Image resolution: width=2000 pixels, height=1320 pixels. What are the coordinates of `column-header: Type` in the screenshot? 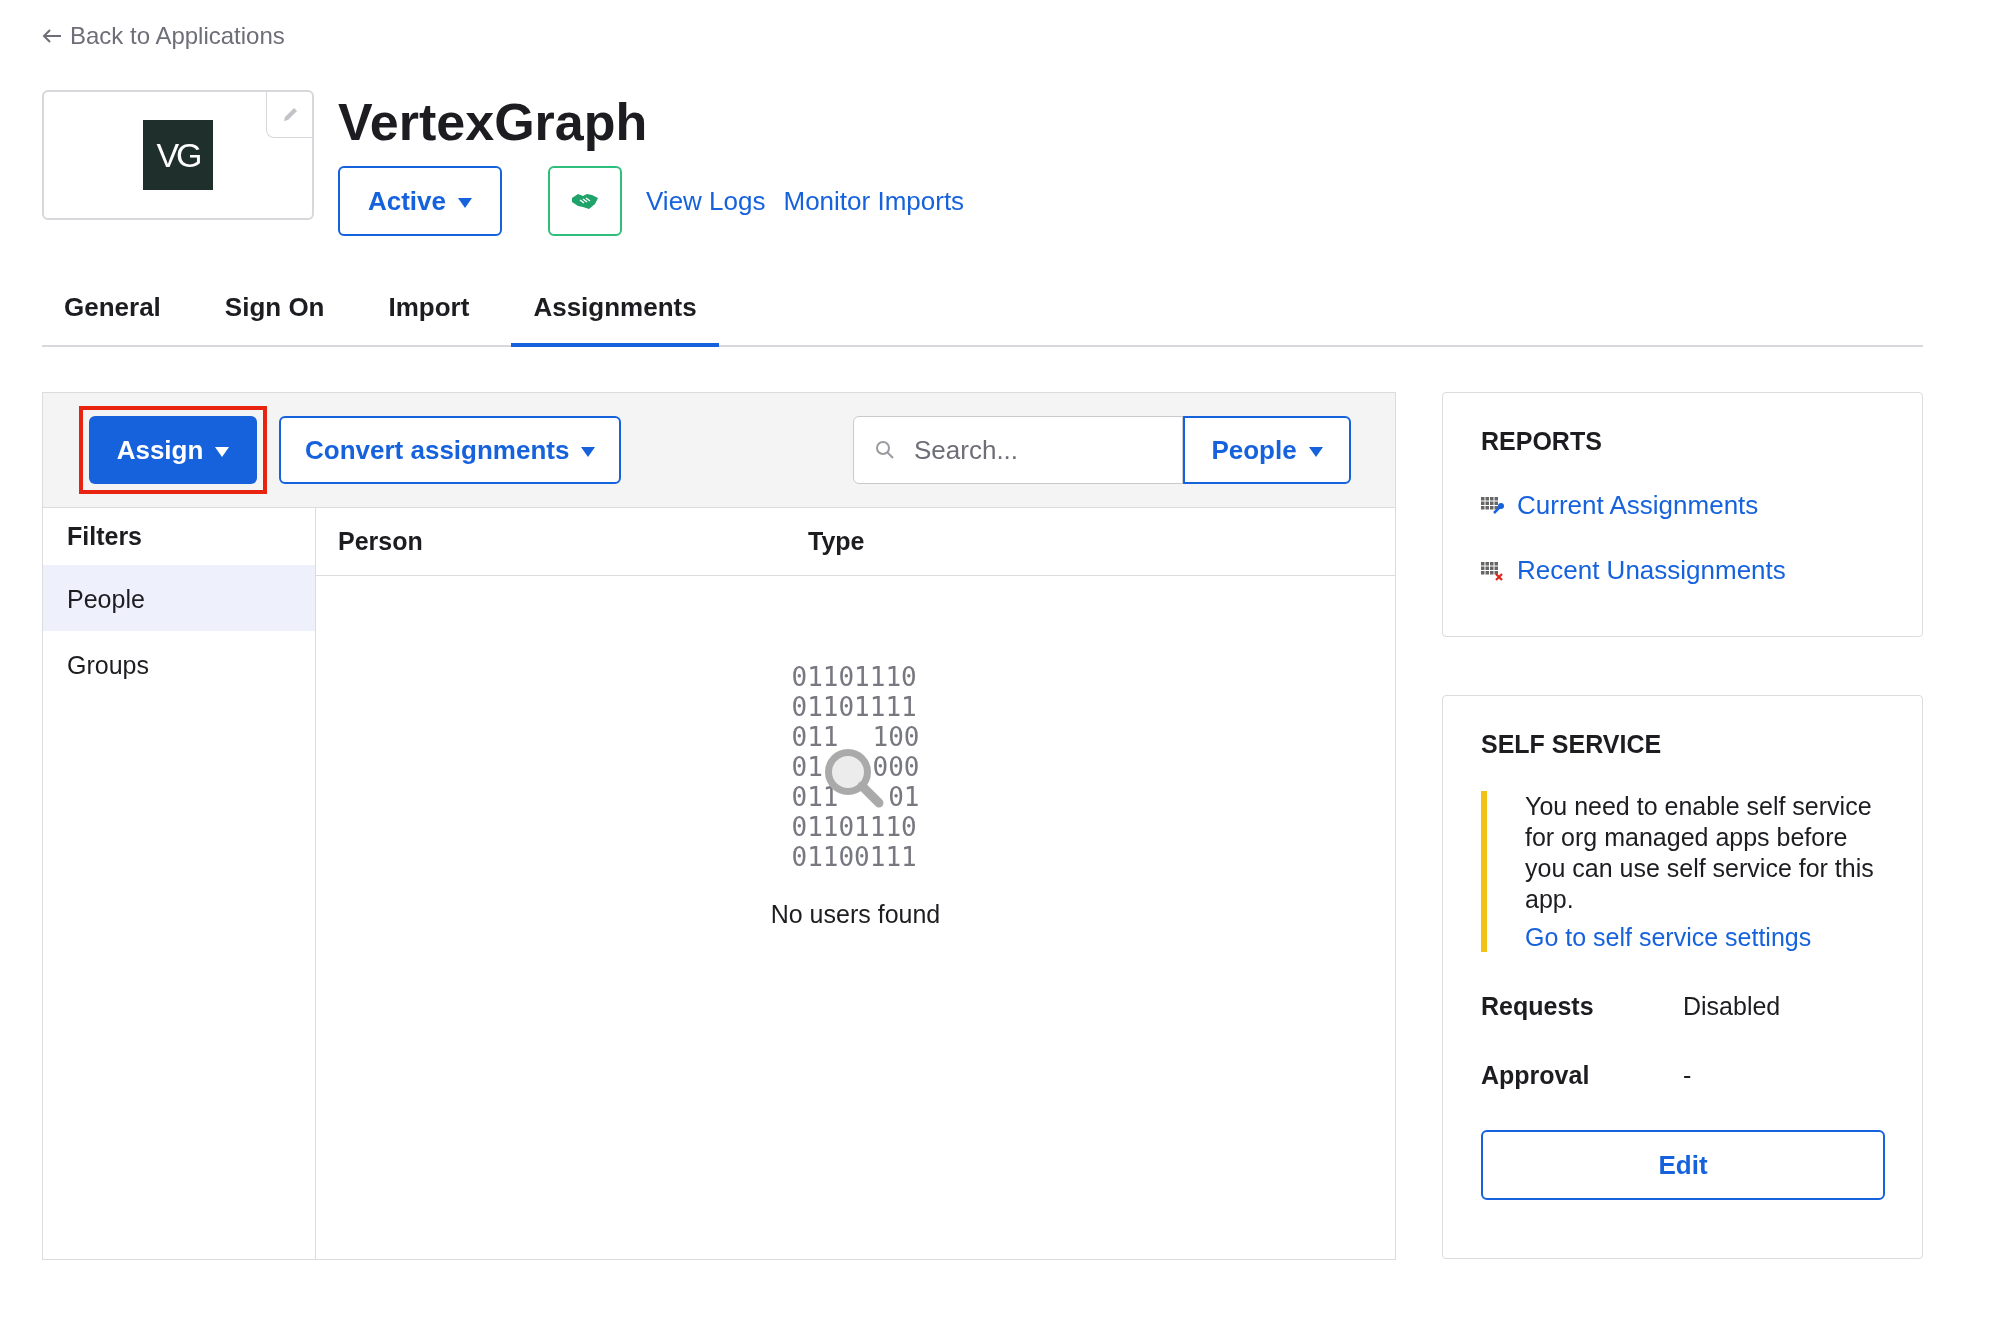 It's located at (836, 541).